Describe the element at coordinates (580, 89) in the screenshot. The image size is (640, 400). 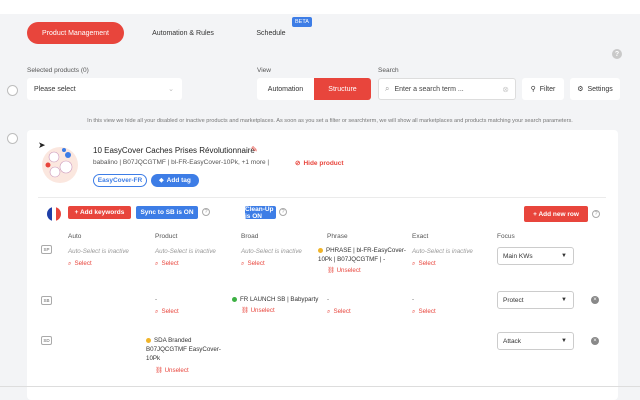
I see `gear-icon: ⚙` at that location.